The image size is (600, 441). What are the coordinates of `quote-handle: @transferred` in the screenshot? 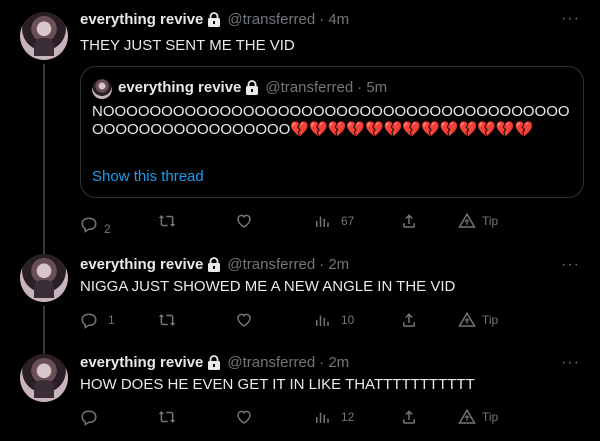 It's located at (309, 87).